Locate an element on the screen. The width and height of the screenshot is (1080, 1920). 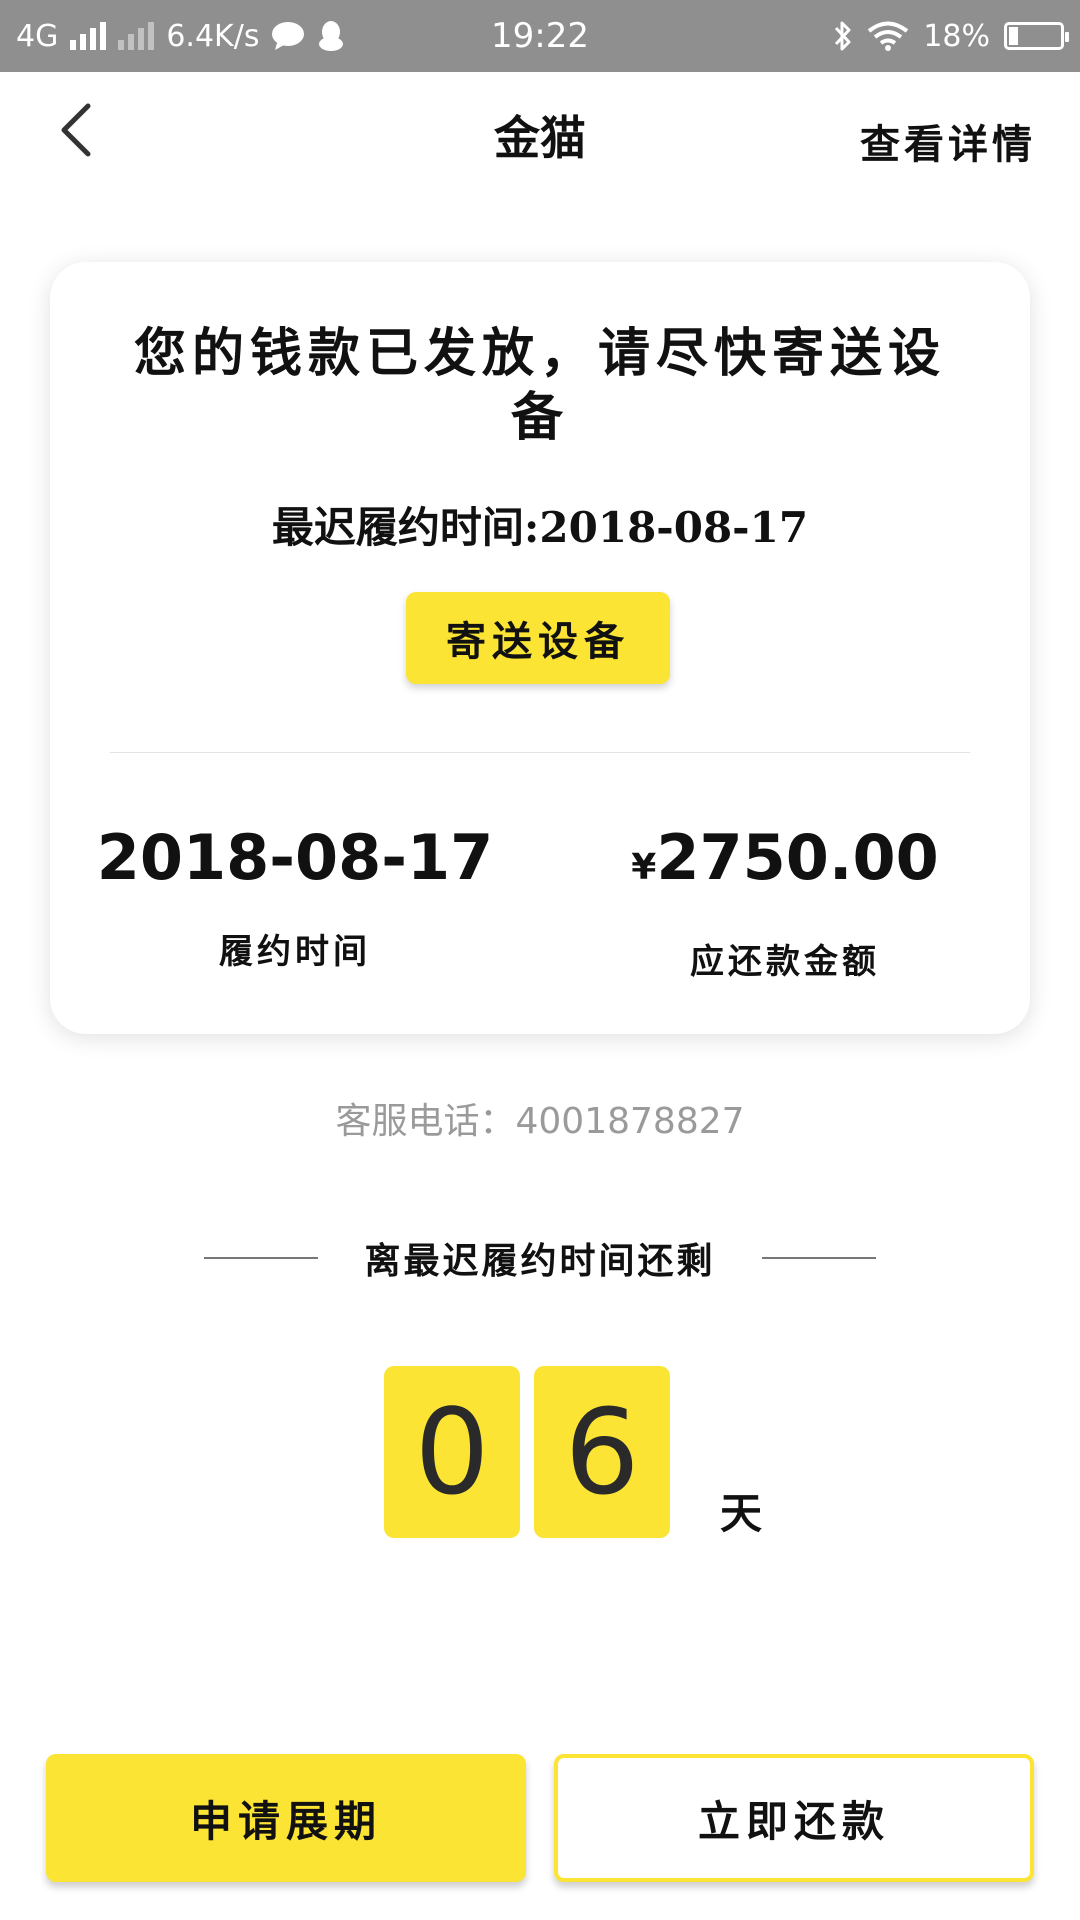
repayment-amount-label: 应还款金额 is located at coordinates (785, 962).